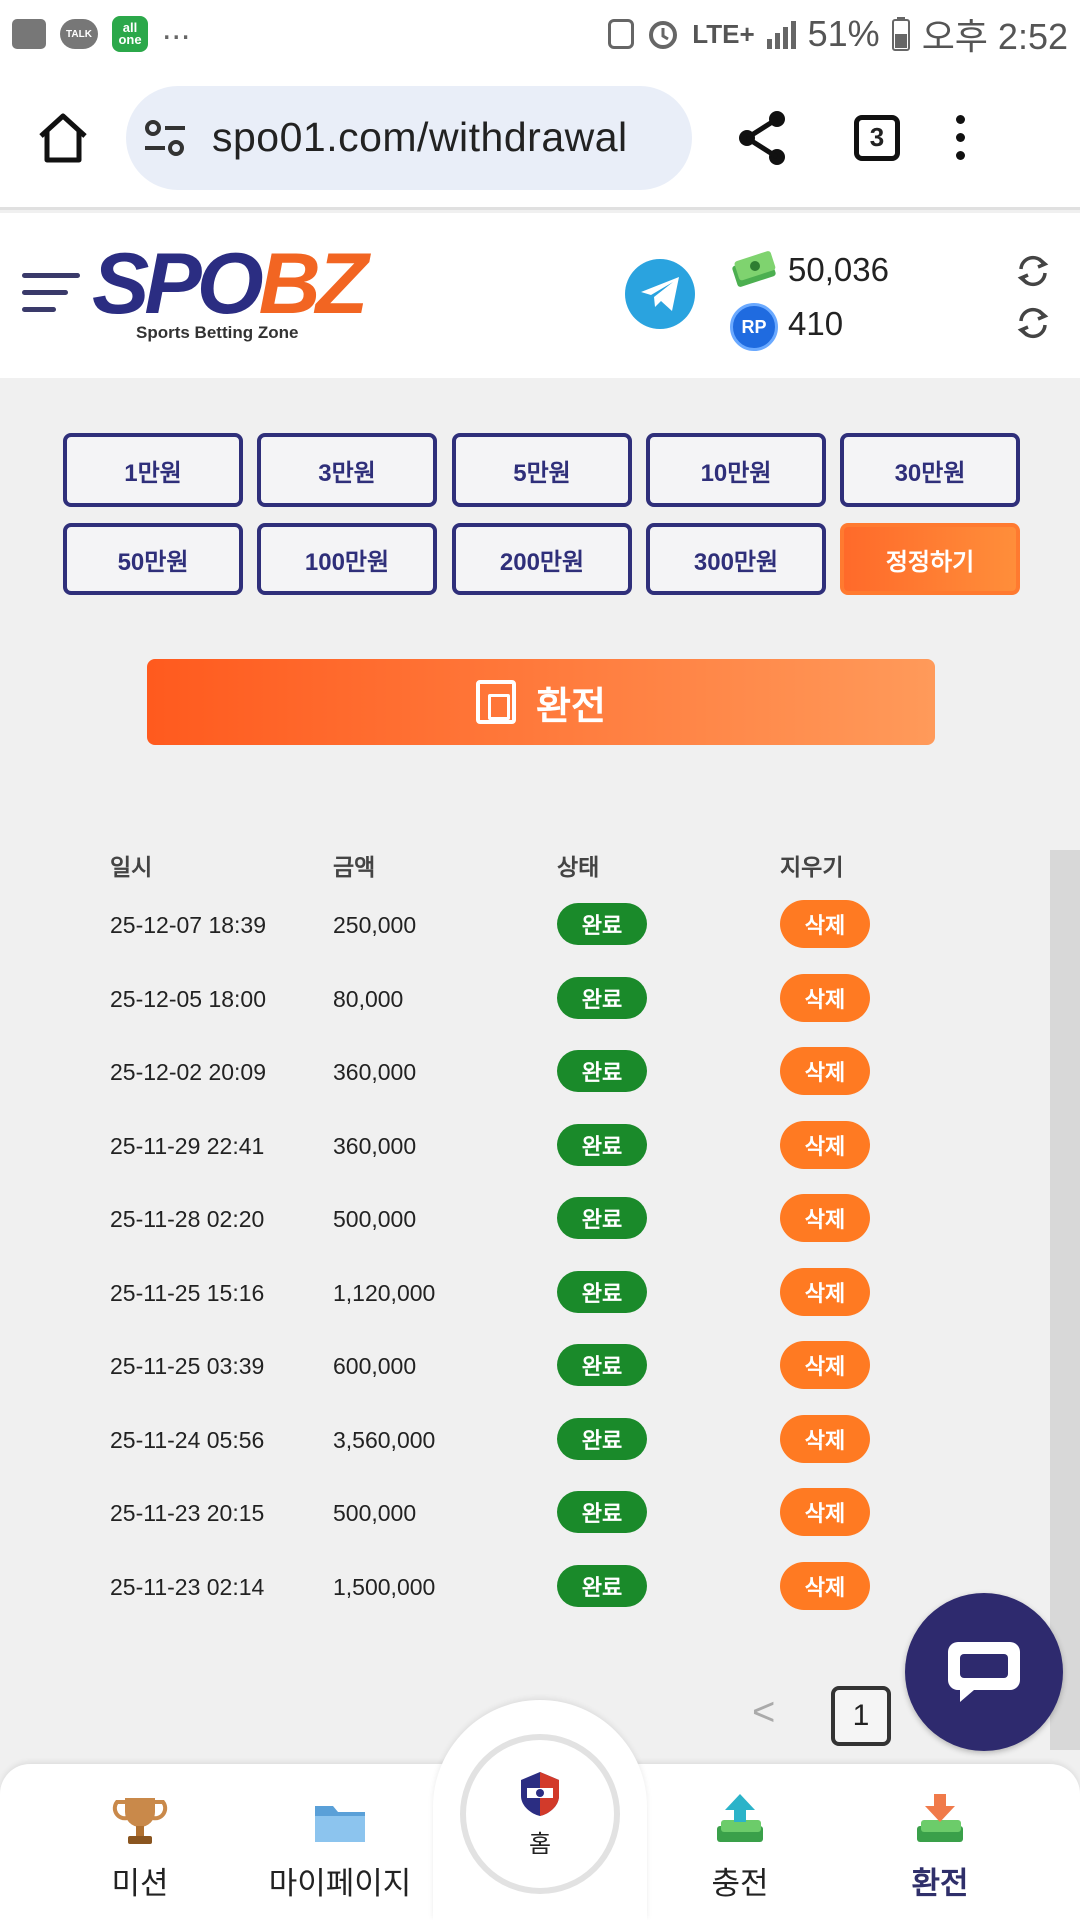 This screenshot has width=1080, height=1920. What do you see at coordinates (838, 269) in the screenshot?
I see `money-balance: 50,036` at bounding box center [838, 269].